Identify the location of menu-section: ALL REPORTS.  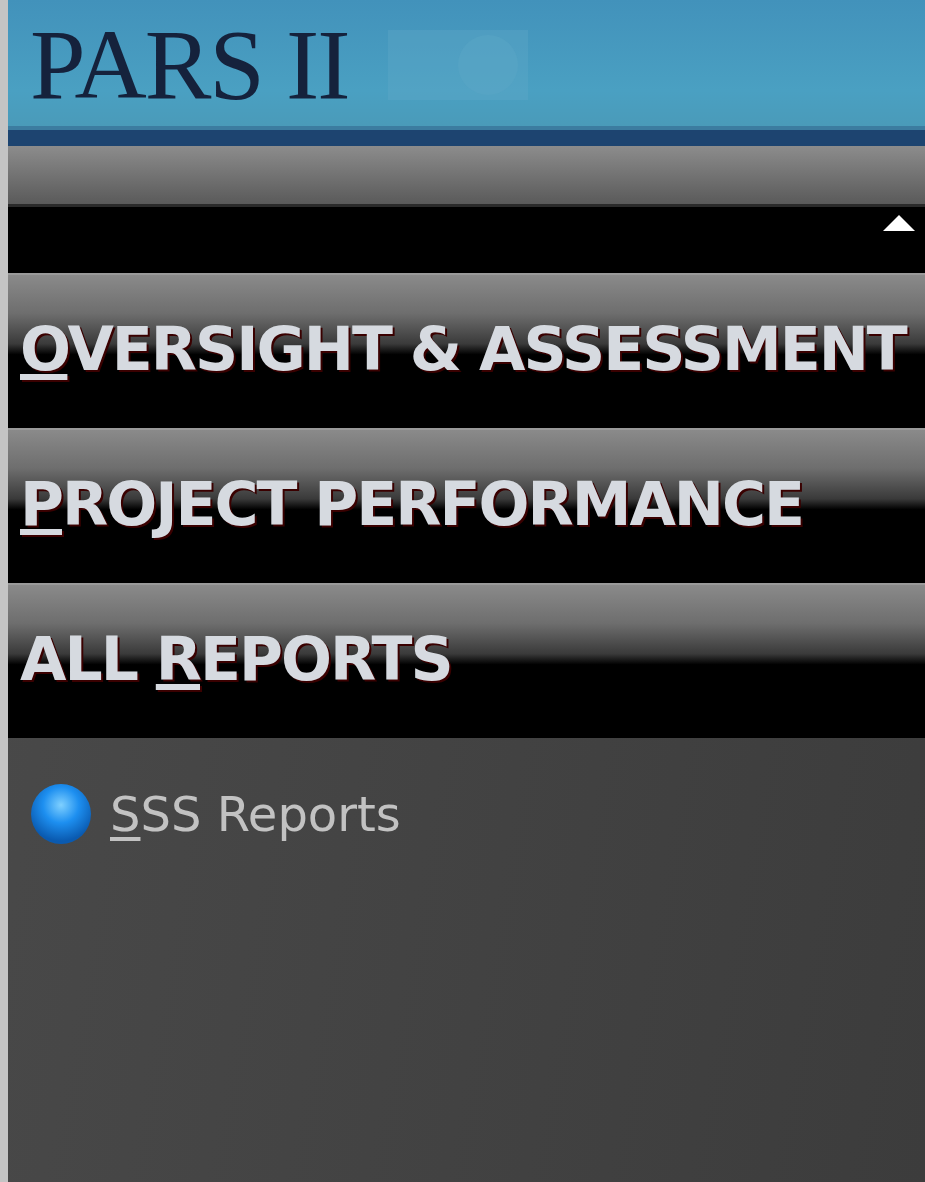
(466, 660).